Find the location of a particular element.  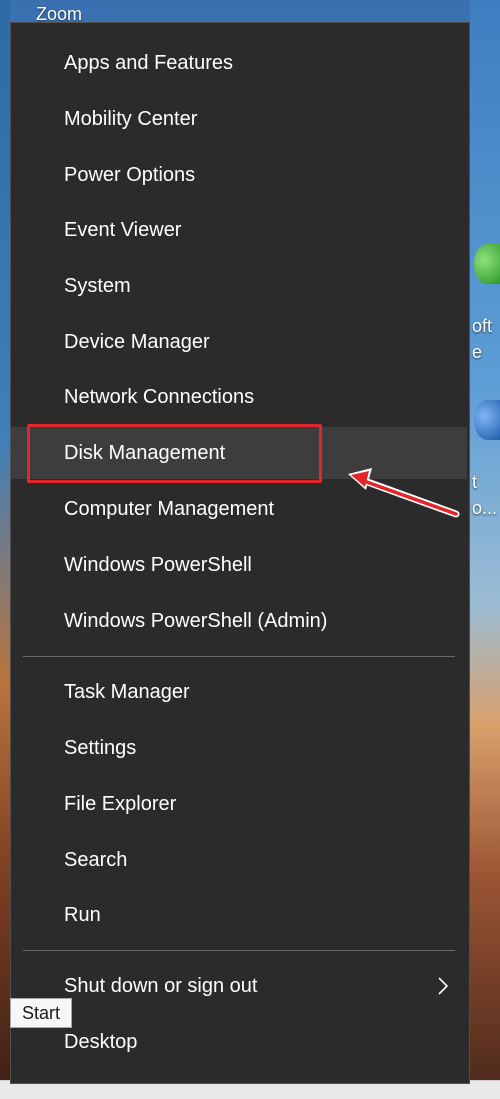

menu-item-desktop: Desktop is located at coordinates (239, 1042).